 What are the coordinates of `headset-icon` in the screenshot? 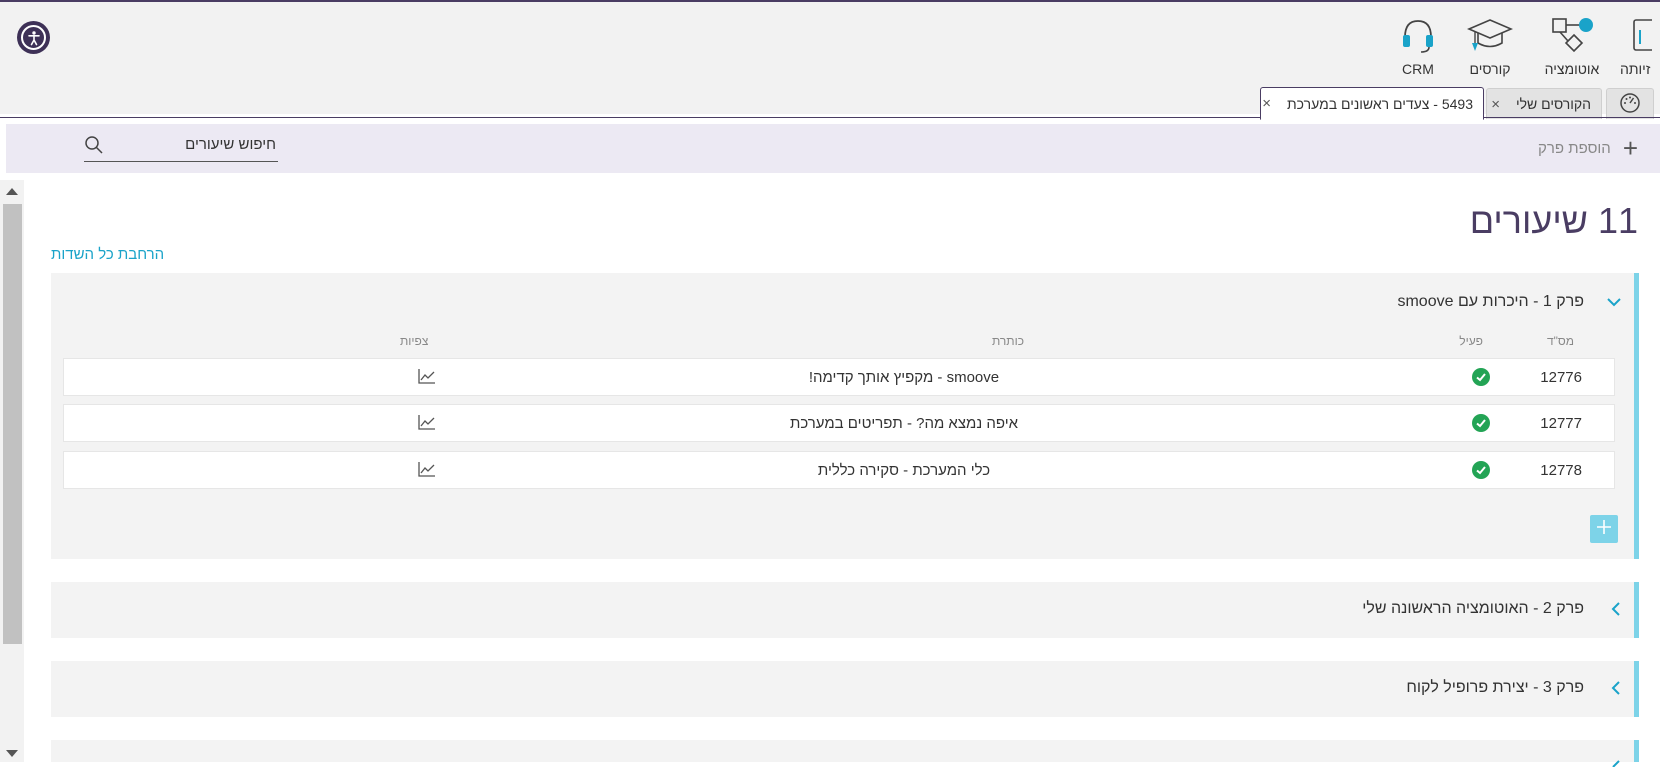 It's located at (1418, 35).